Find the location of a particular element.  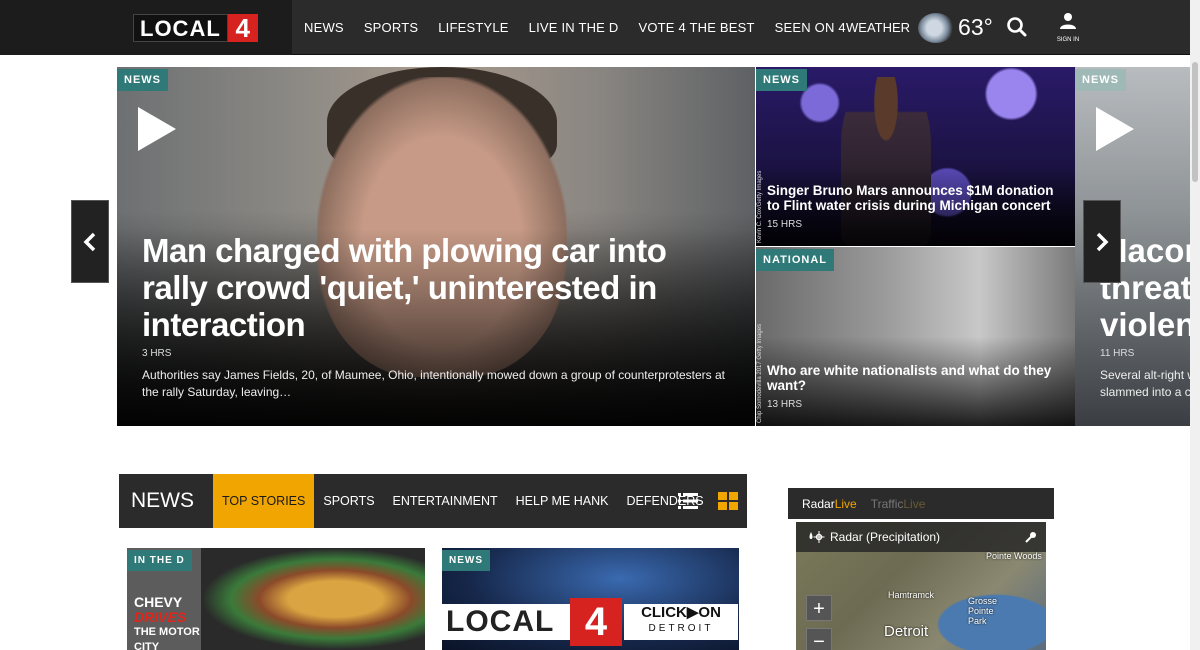

logo-line: CHEVY is located at coordinates (158, 602).